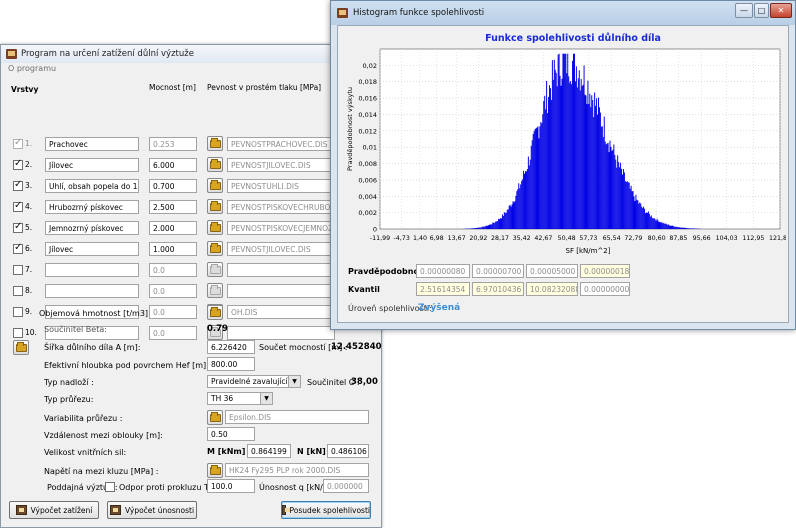 This screenshot has width=796, height=528. I want to click on profile-type-select: TH 36 ▼, so click(240, 398).